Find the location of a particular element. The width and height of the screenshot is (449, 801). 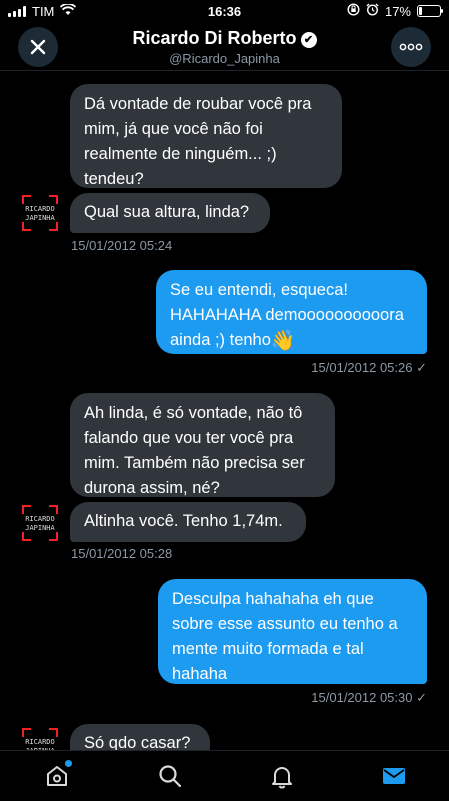

battery-percent: 17% is located at coordinates (397, 11).